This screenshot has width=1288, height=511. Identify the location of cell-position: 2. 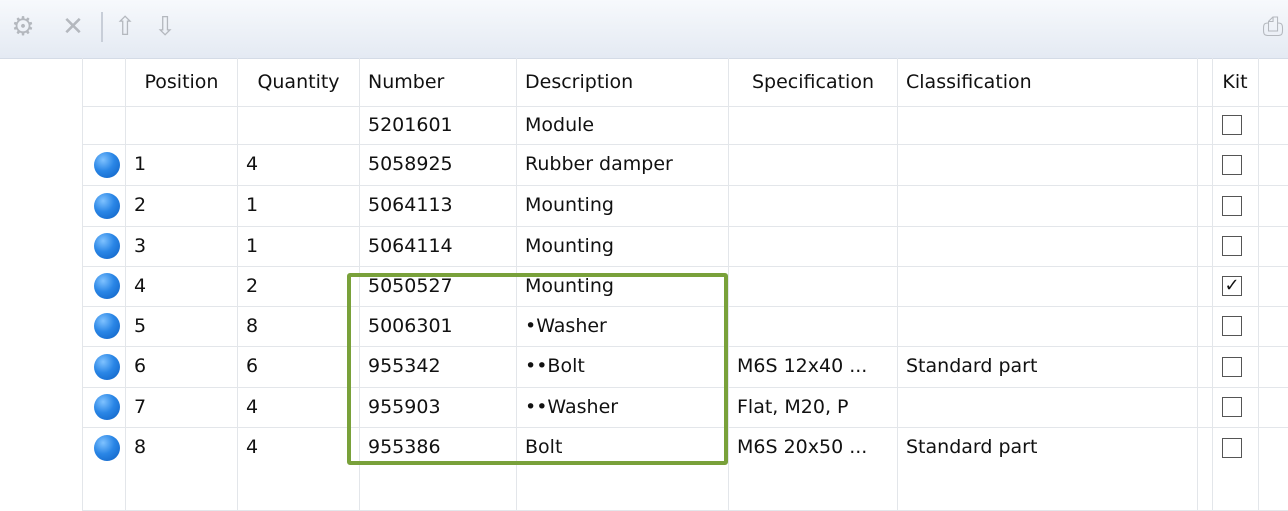
(140, 205).